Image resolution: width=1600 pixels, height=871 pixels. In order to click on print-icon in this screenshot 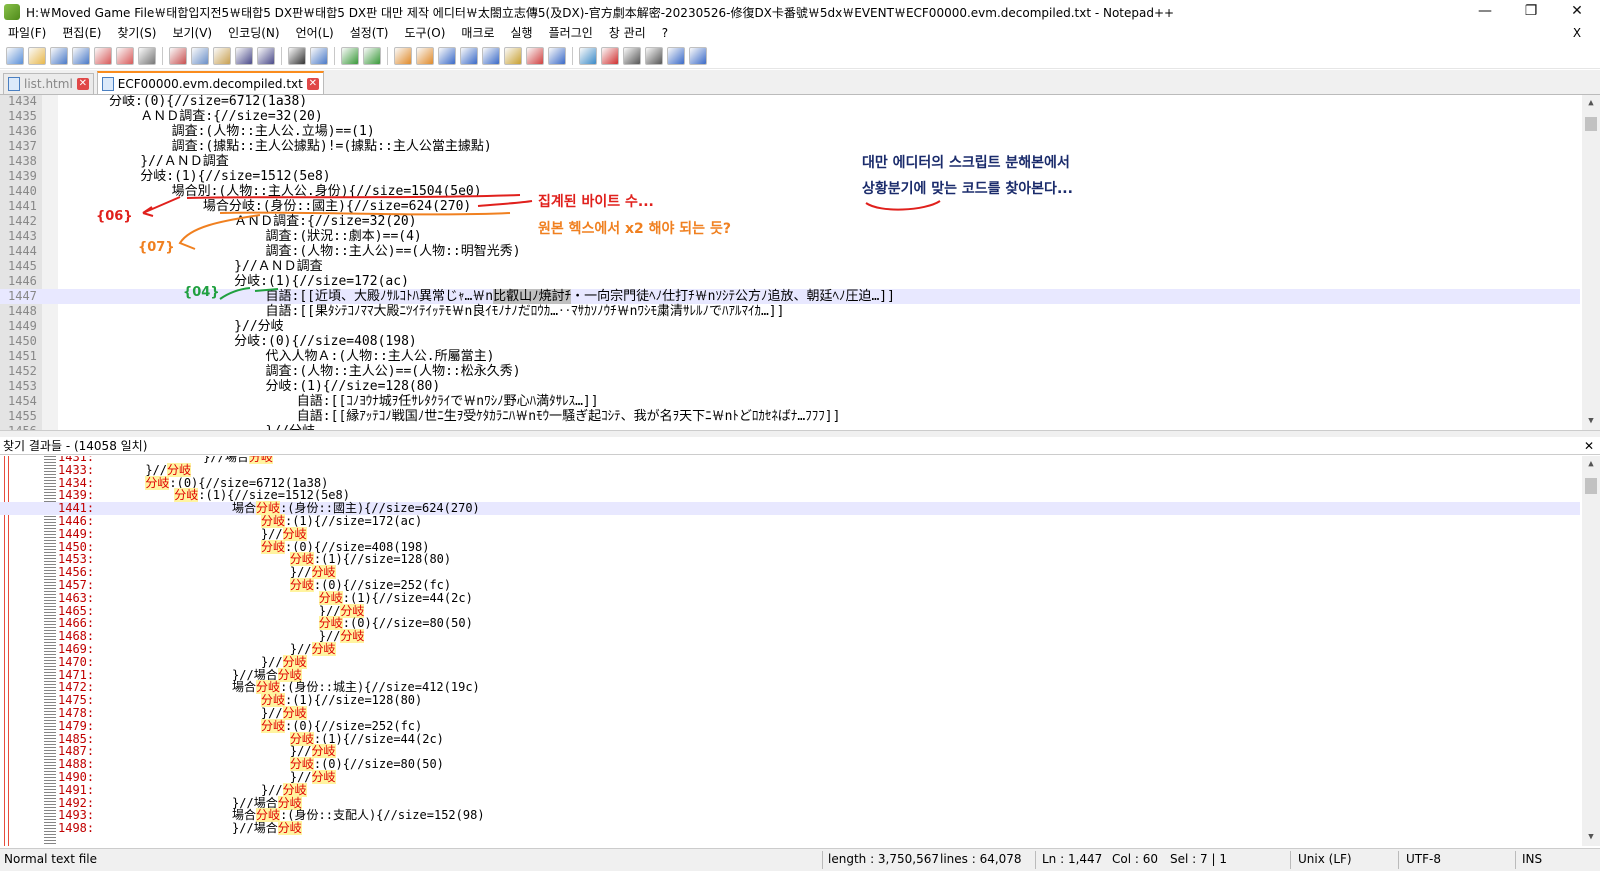, I will do `click(147, 55)`.